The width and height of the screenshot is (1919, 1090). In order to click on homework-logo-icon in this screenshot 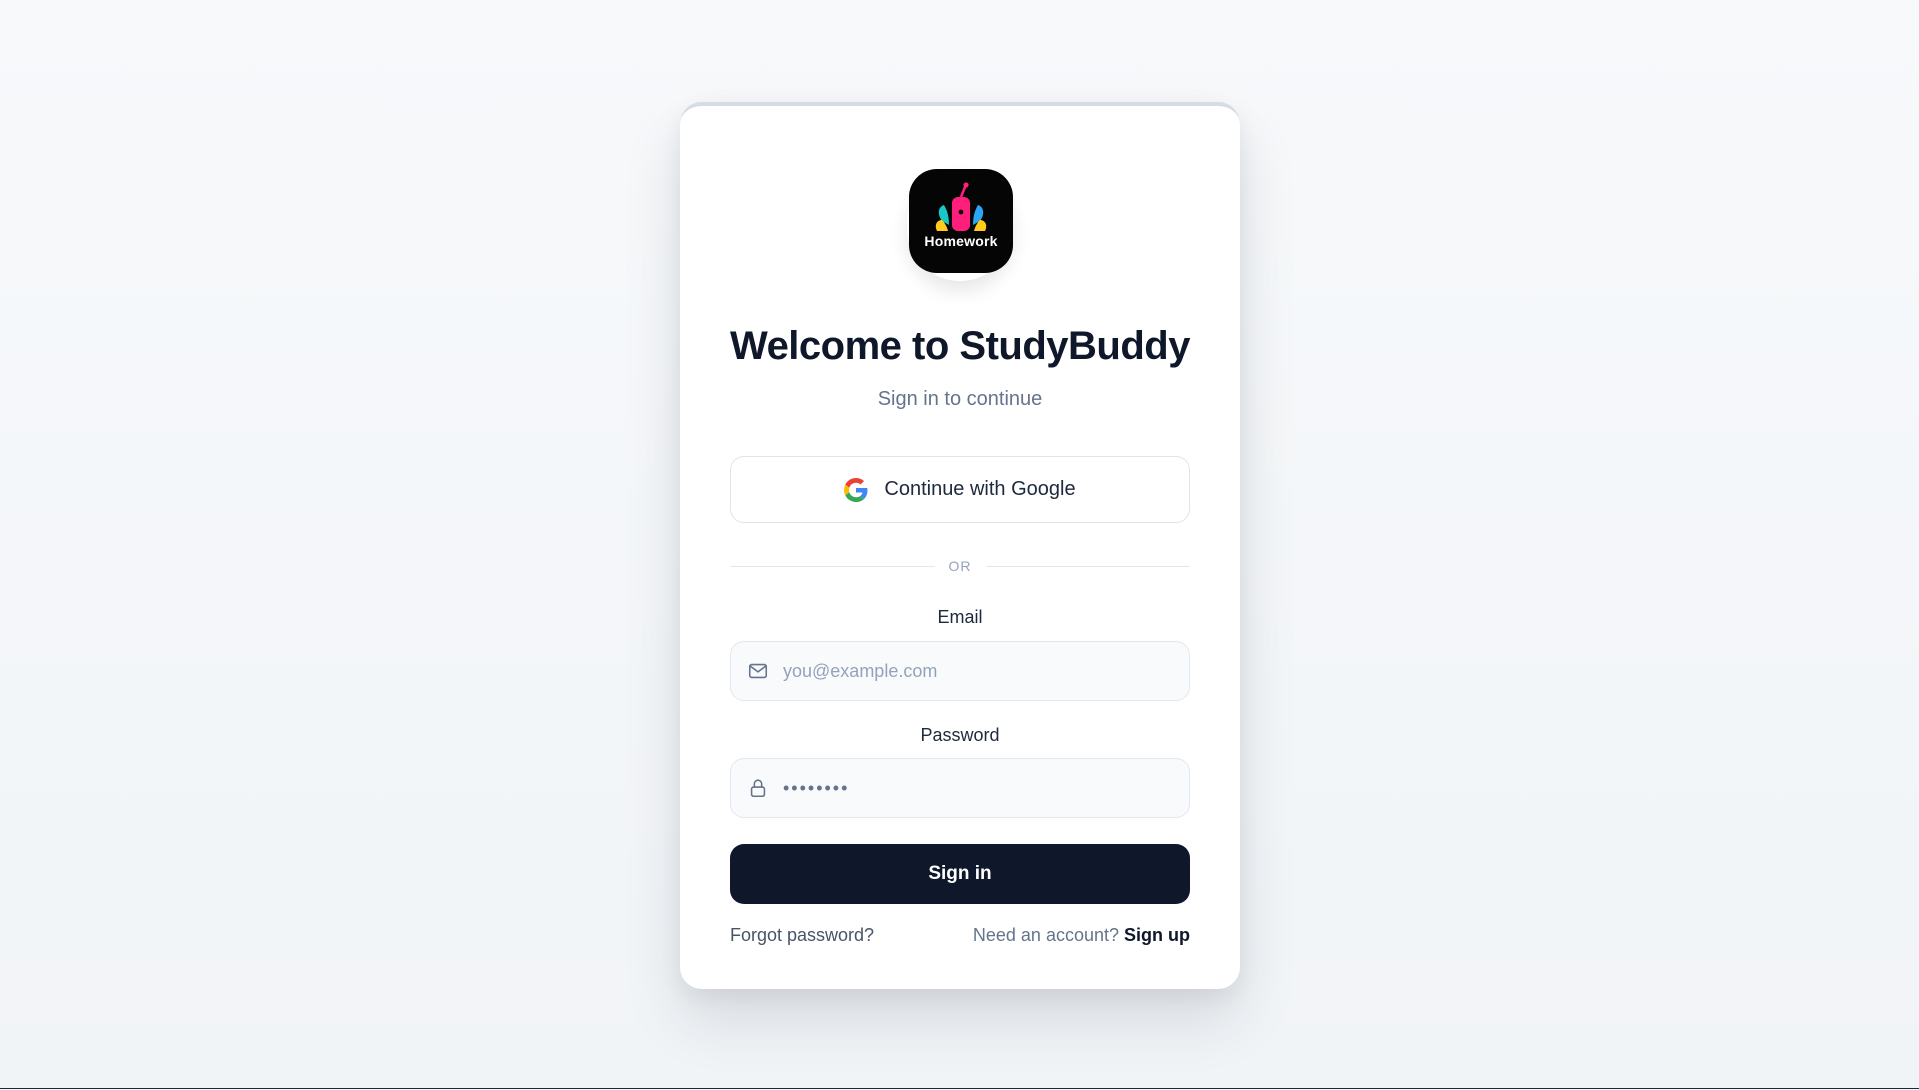, I will do `click(961, 206)`.